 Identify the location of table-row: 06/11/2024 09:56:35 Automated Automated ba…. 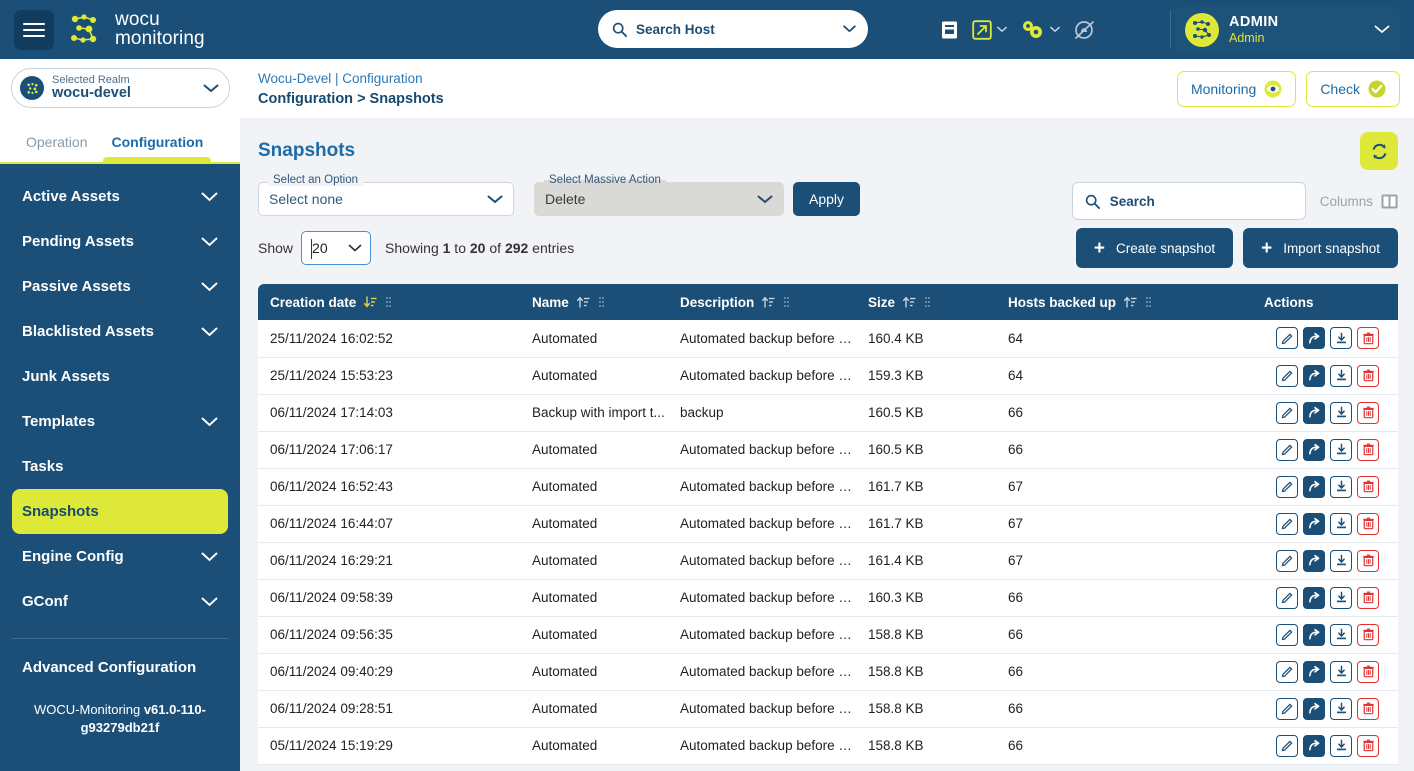
(828, 635).